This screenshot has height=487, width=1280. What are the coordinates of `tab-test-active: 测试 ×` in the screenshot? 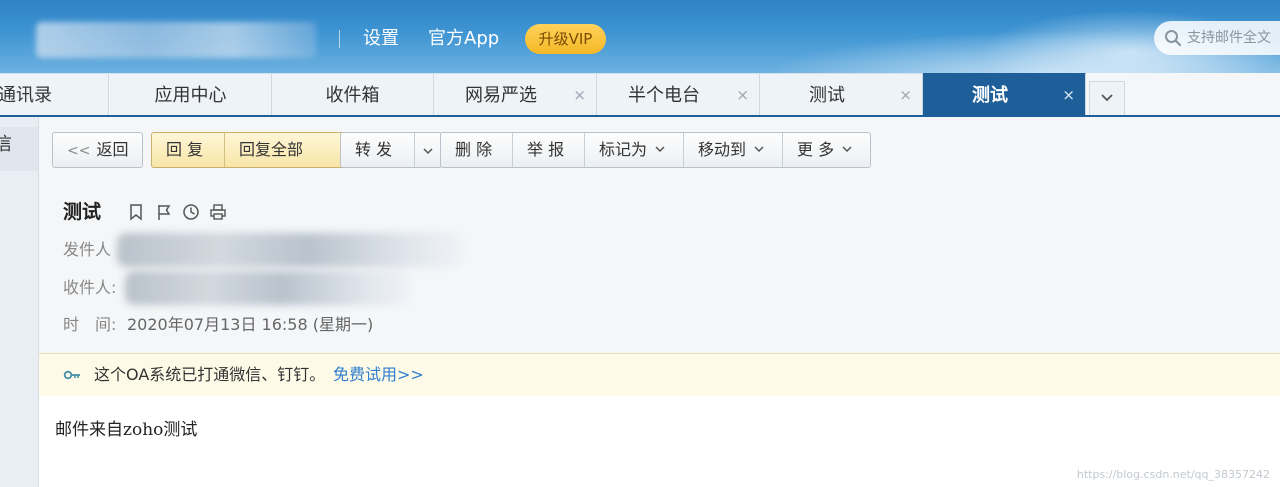 It's located at (1004, 95).